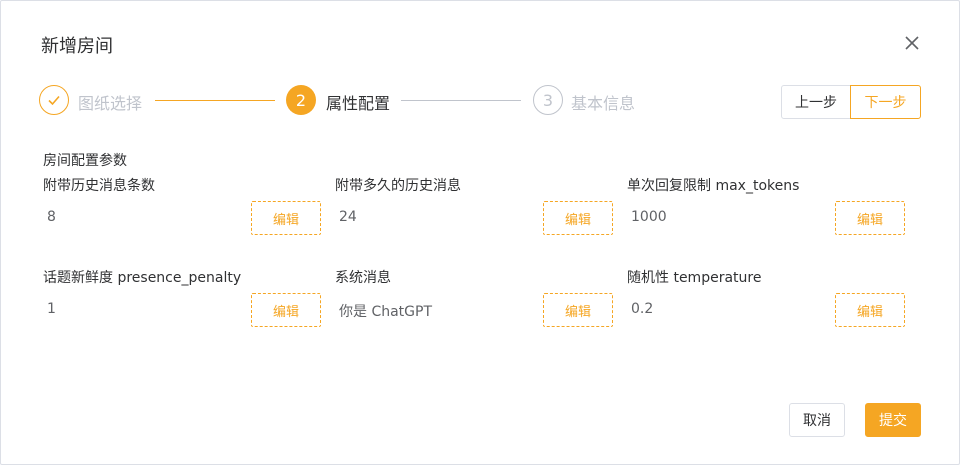  What do you see at coordinates (642, 309) in the screenshot?
I see `field-value: 0.2` at bounding box center [642, 309].